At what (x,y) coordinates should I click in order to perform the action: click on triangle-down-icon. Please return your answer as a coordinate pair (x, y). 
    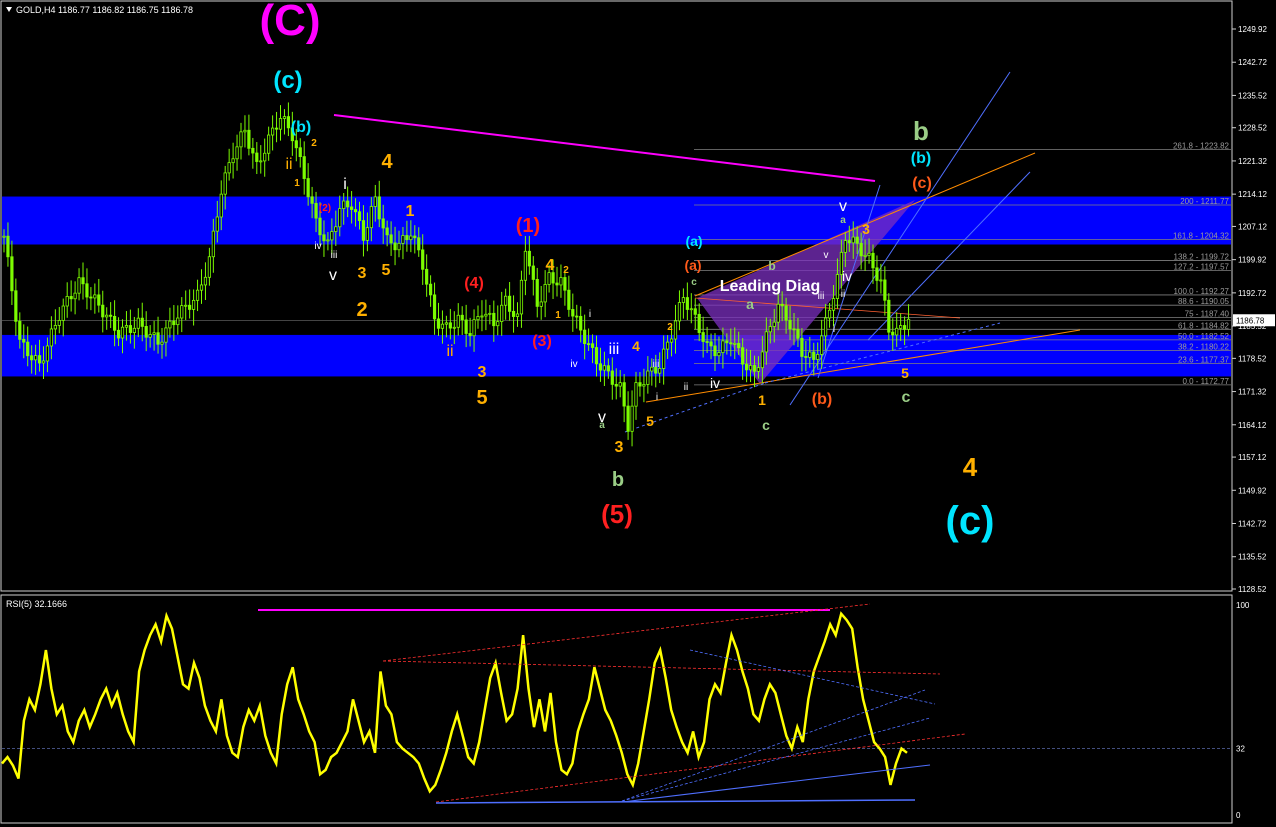
    Looking at the image, I should click on (9, 9).